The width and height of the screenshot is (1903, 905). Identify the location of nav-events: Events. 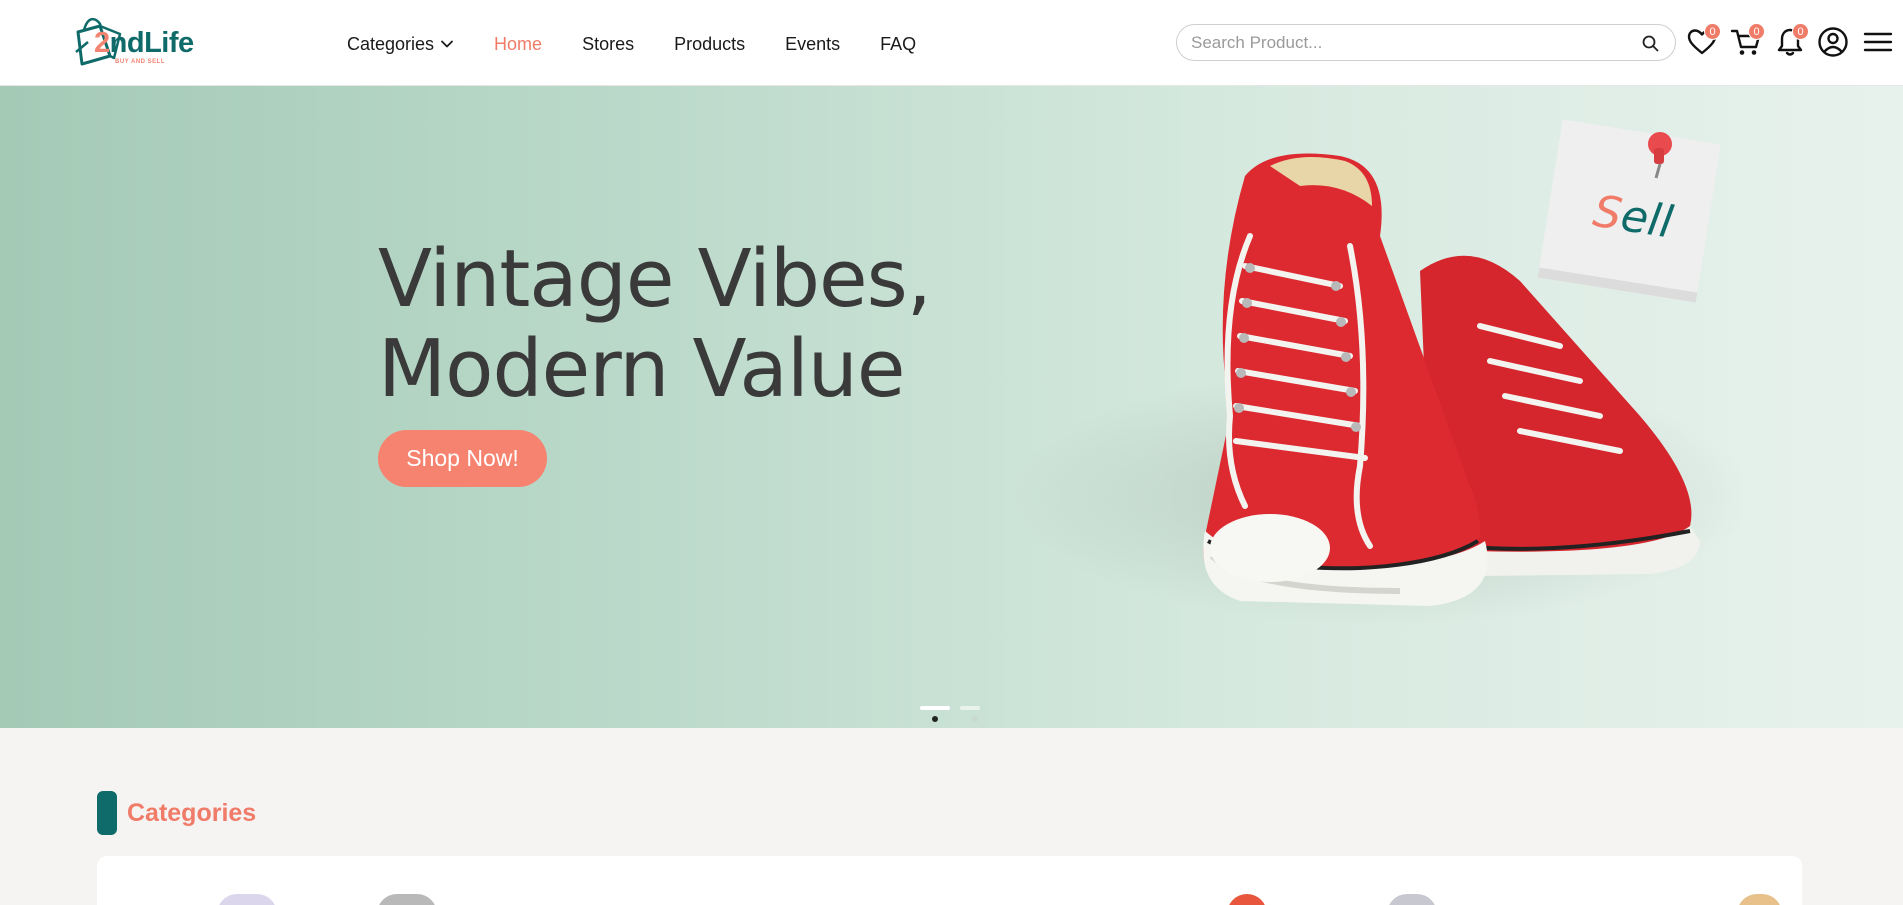
(812, 44).